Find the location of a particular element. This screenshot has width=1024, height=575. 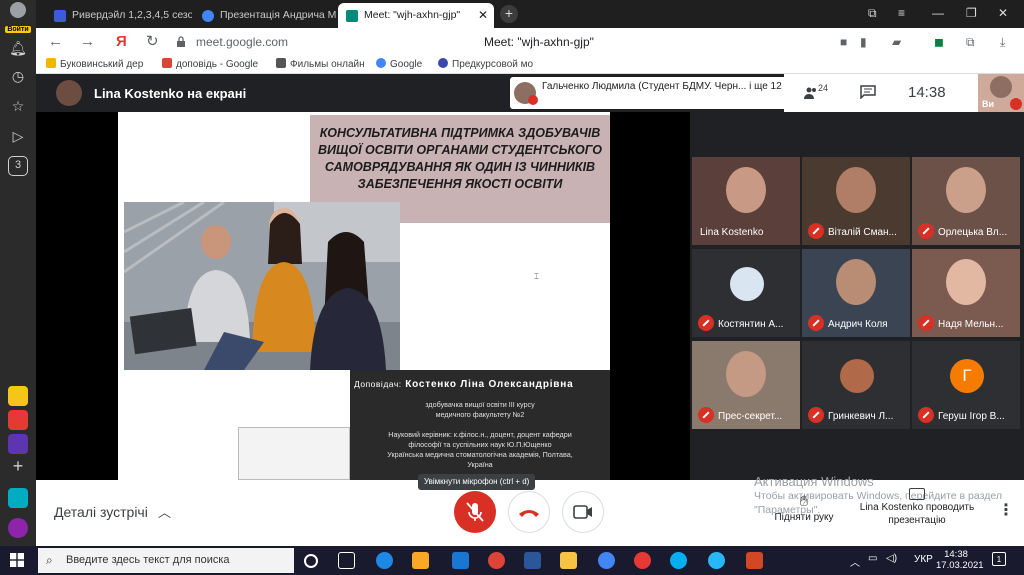

extensions-puzzle-icon: ⧉ is located at coordinates (970, 42).